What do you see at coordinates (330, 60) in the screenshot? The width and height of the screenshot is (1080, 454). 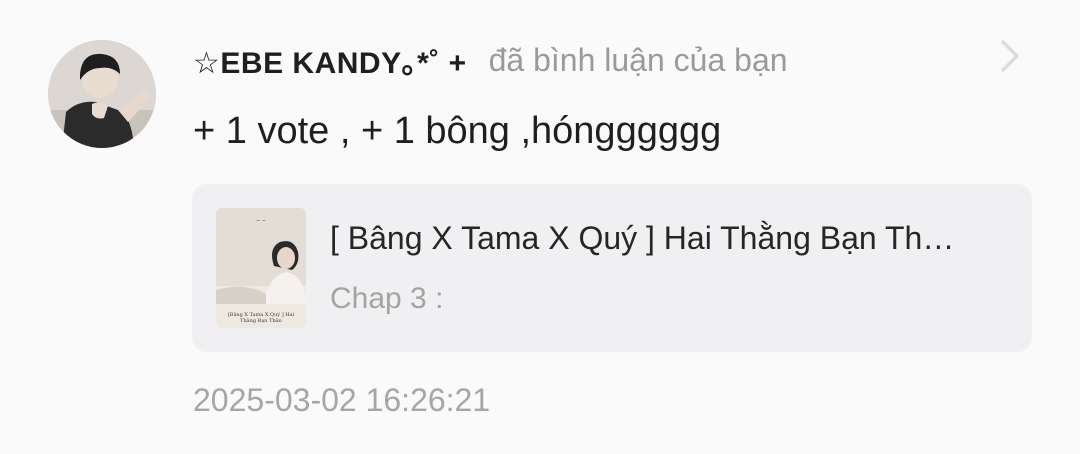 I see `username: ☆EBE KANDY｡*˚ +` at bounding box center [330, 60].